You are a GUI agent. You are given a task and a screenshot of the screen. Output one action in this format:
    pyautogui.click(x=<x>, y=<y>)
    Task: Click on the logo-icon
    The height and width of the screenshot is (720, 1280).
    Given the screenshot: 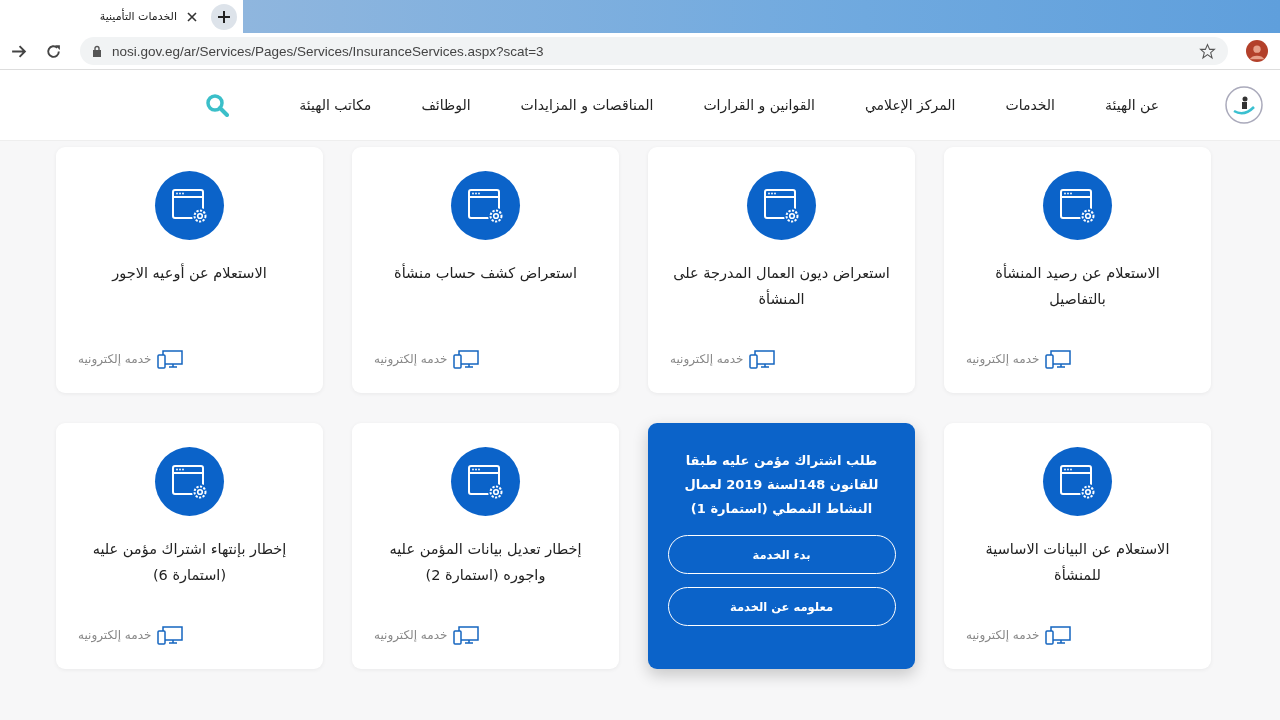 What is the action you would take?
    pyautogui.click(x=1244, y=105)
    